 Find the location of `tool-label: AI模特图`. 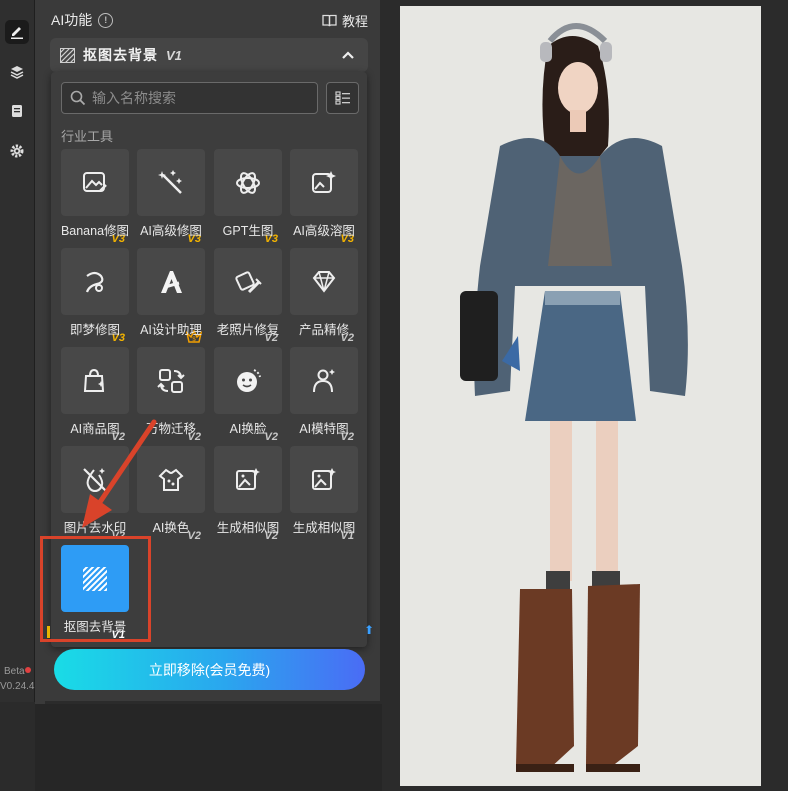

tool-label: AI模特图 is located at coordinates (324, 429).